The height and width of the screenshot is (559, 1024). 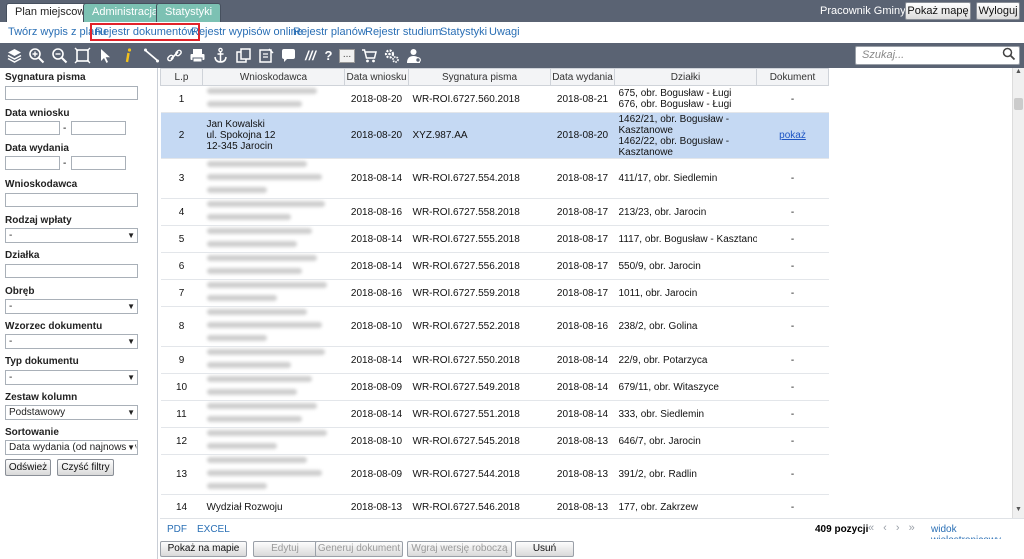 I want to click on district-select: - ▼, so click(x=71, y=306).